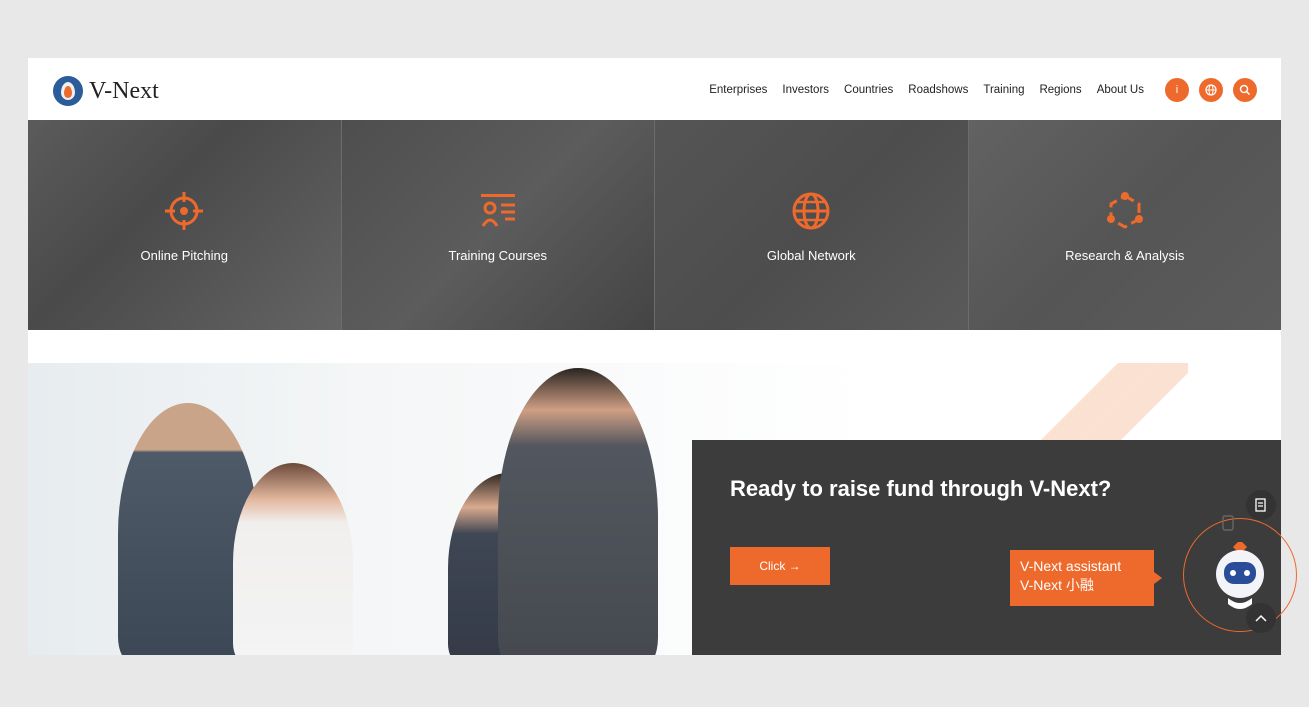 The width and height of the screenshot is (1309, 707). I want to click on chevron-up-icon, so click(1261, 618).